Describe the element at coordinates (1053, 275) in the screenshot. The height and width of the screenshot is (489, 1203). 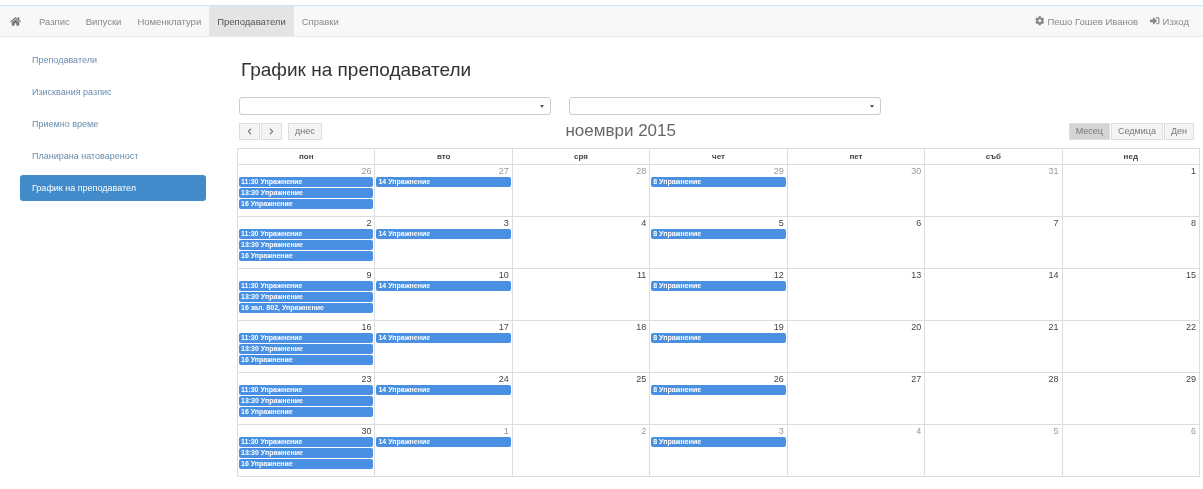
I see `day-number: 14` at that location.